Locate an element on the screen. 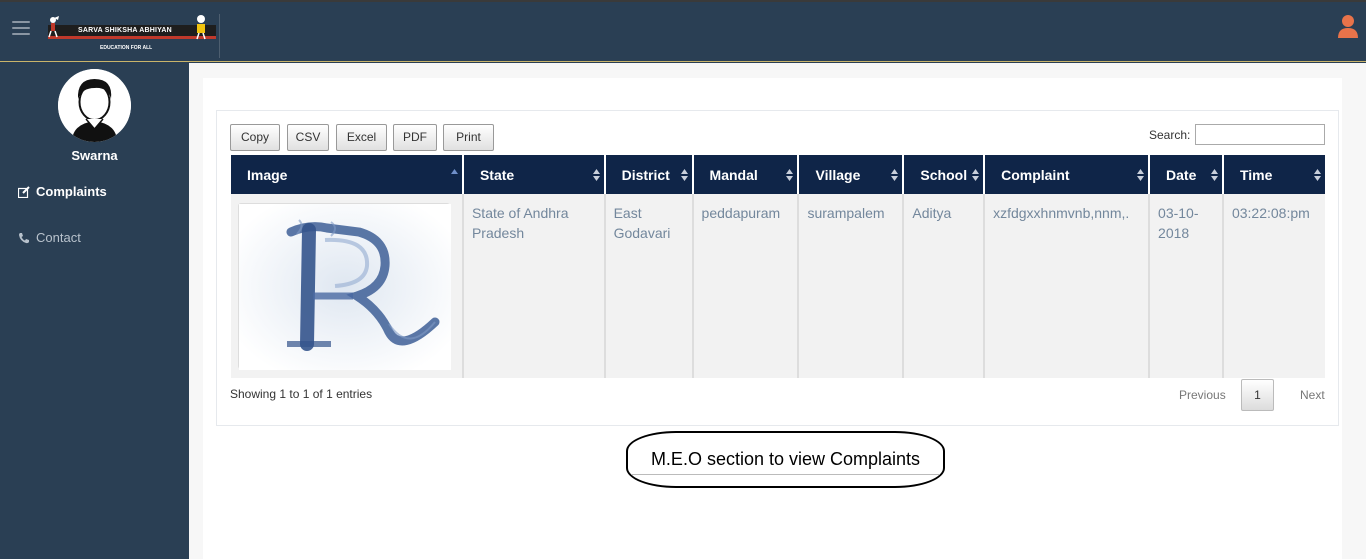 The width and height of the screenshot is (1366, 559). logo-figure-right is located at coordinates (201, 27).